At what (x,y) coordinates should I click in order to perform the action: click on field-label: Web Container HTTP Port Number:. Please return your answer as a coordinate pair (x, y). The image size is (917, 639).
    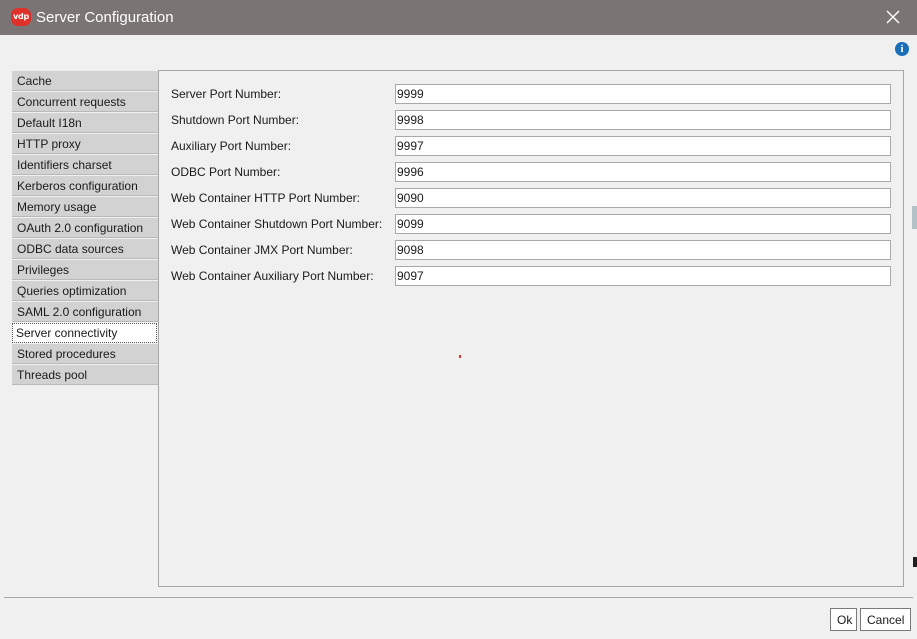
    Looking at the image, I should click on (265, 198).